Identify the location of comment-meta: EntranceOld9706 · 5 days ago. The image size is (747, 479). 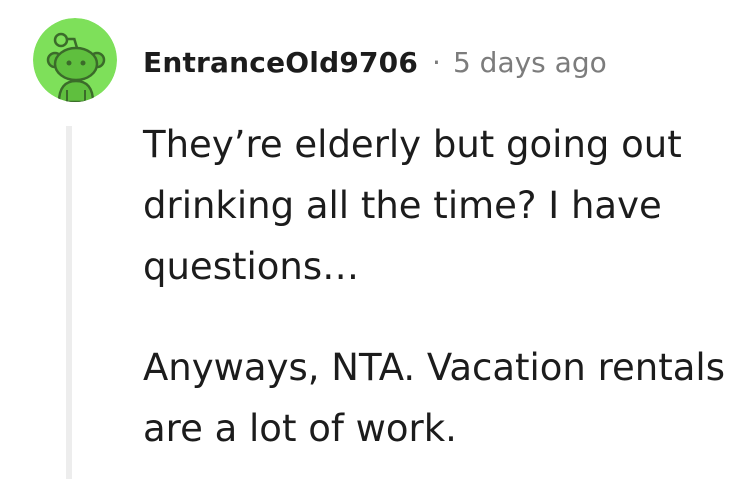
(375, 62).